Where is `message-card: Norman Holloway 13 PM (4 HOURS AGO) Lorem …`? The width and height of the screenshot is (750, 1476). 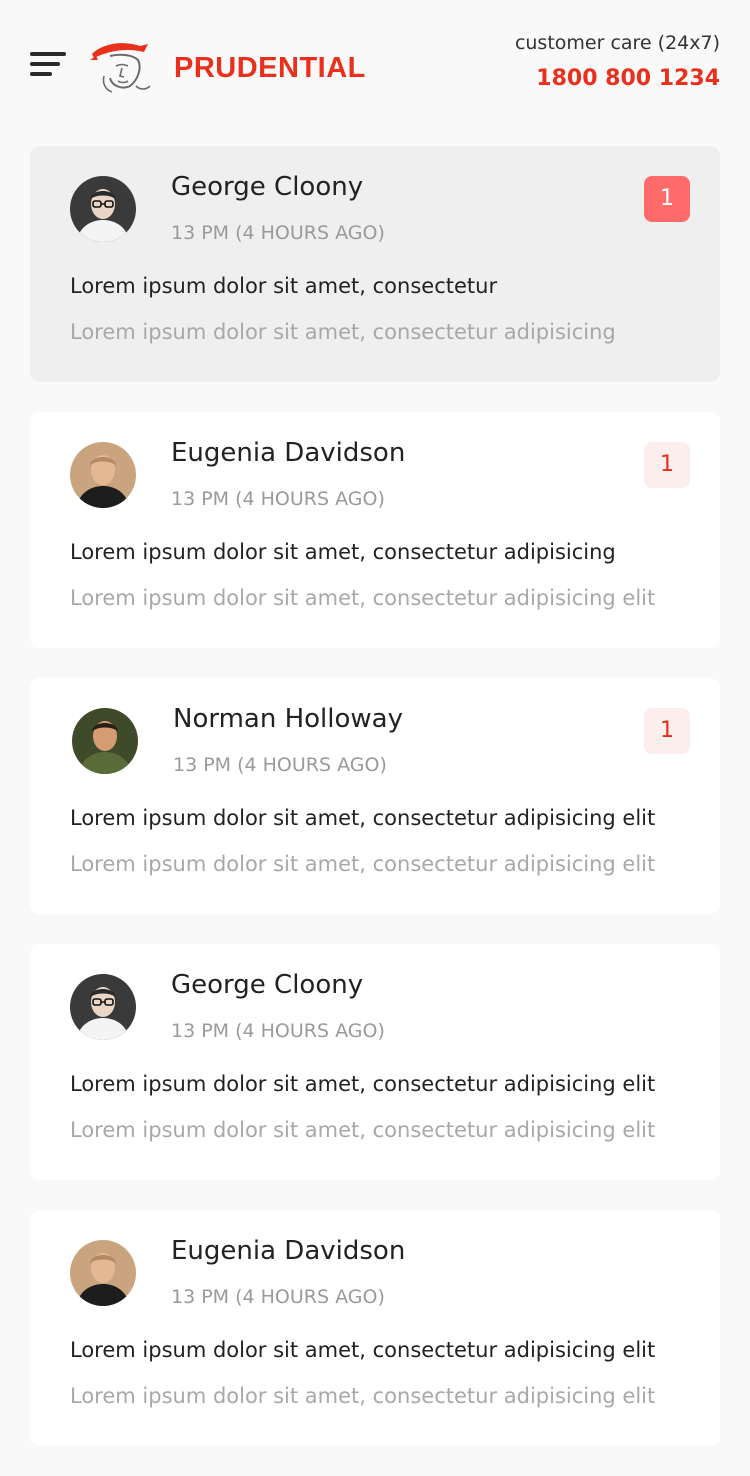 message-card: Norman Holloway 13 PM (4 HOURS AGO) Lorem … is located at coordinates (375, 796).